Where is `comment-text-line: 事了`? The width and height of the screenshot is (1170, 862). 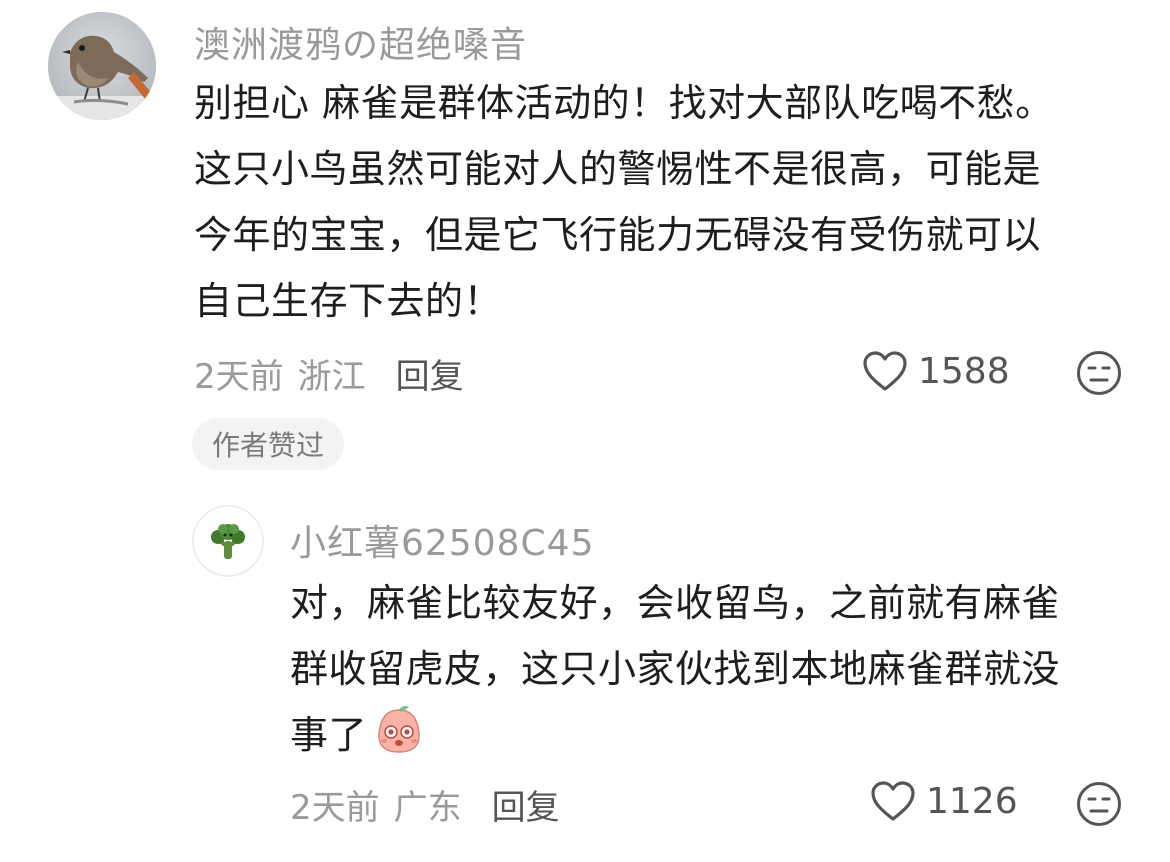
comment-text-line: 事了 is located at coordinates (715, 735).